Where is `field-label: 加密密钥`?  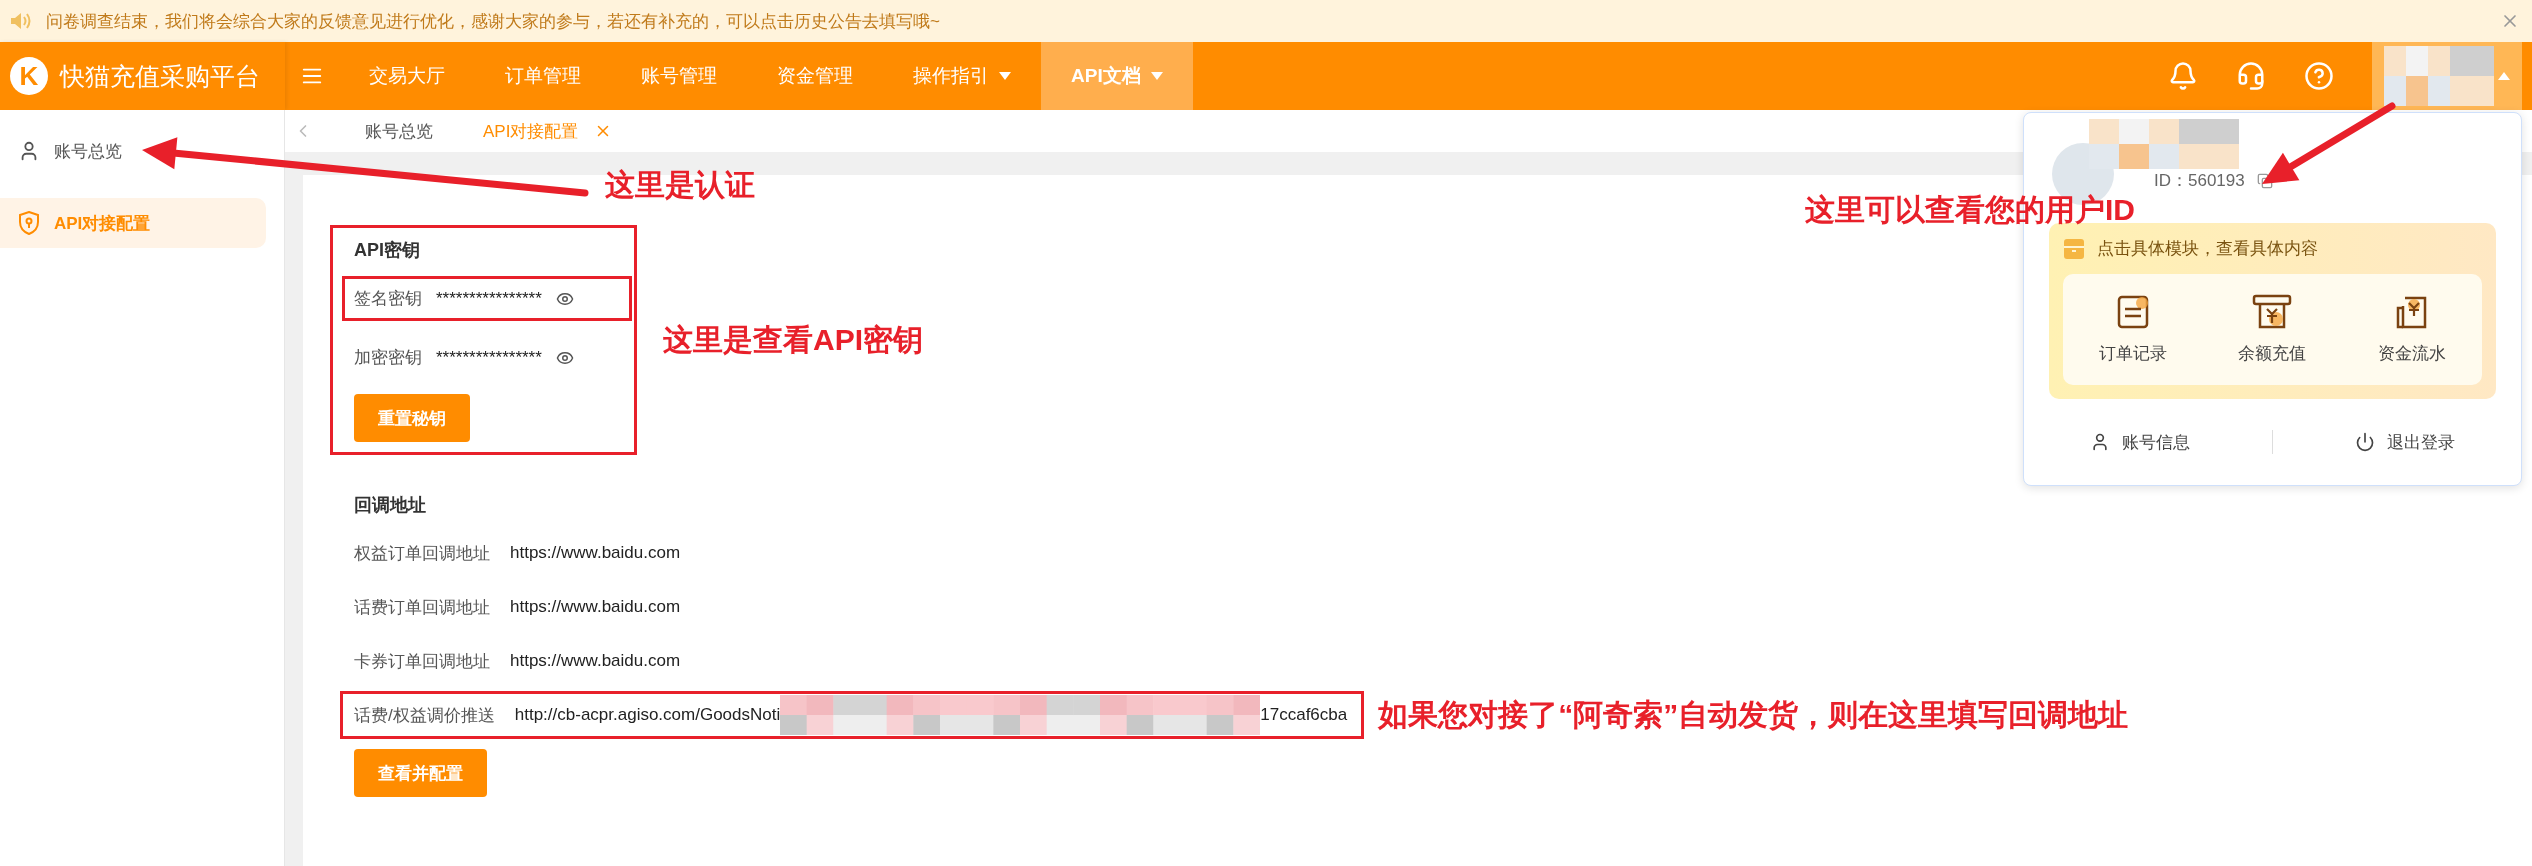 field-label: 加密密钥 is located at coordinates (388, 358).